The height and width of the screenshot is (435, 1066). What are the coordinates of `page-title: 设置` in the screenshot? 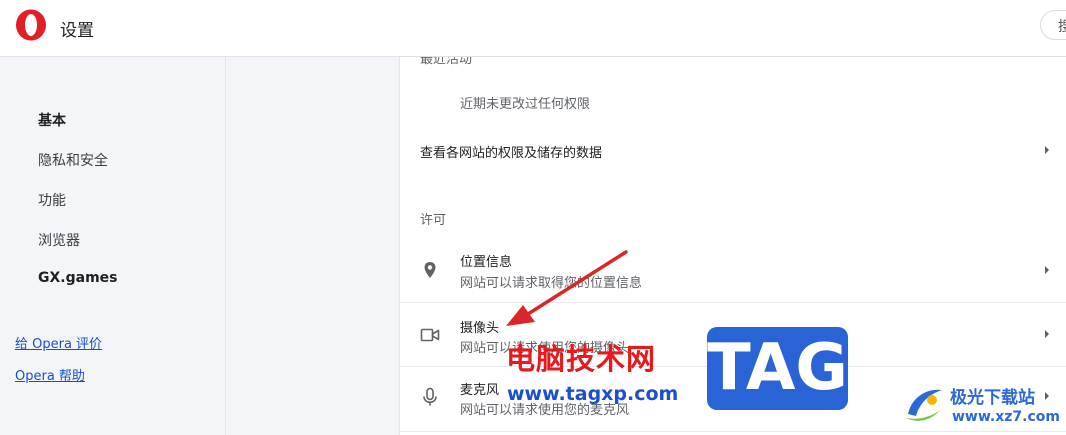 It's located at (77, 31).